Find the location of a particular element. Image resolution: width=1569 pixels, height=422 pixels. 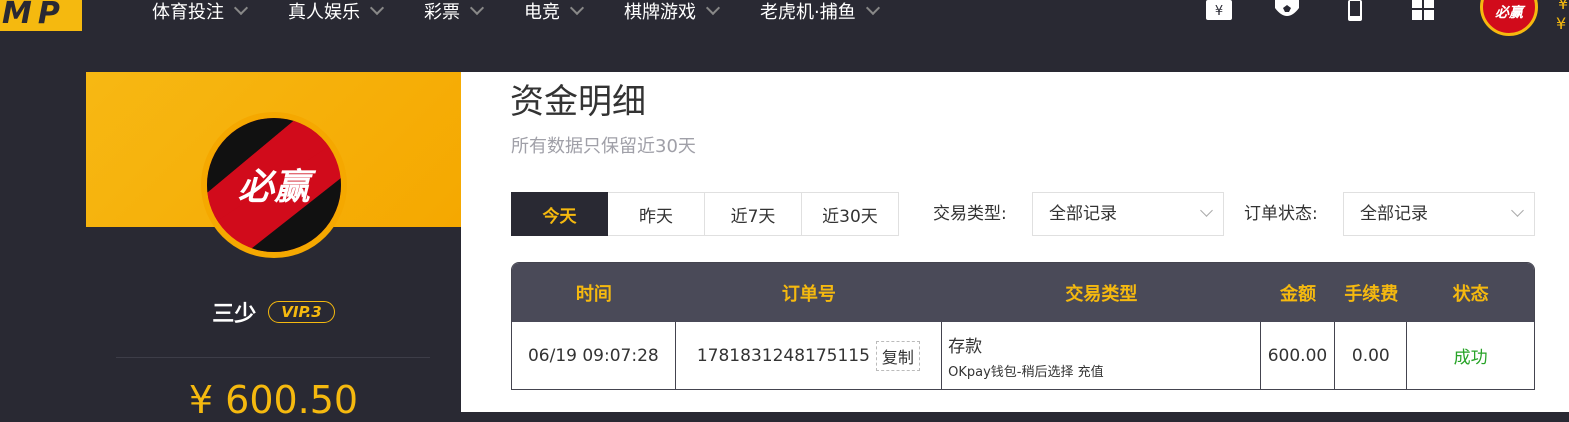

nav-label: 棋牌游戏 is located at coordinates (660, 12).